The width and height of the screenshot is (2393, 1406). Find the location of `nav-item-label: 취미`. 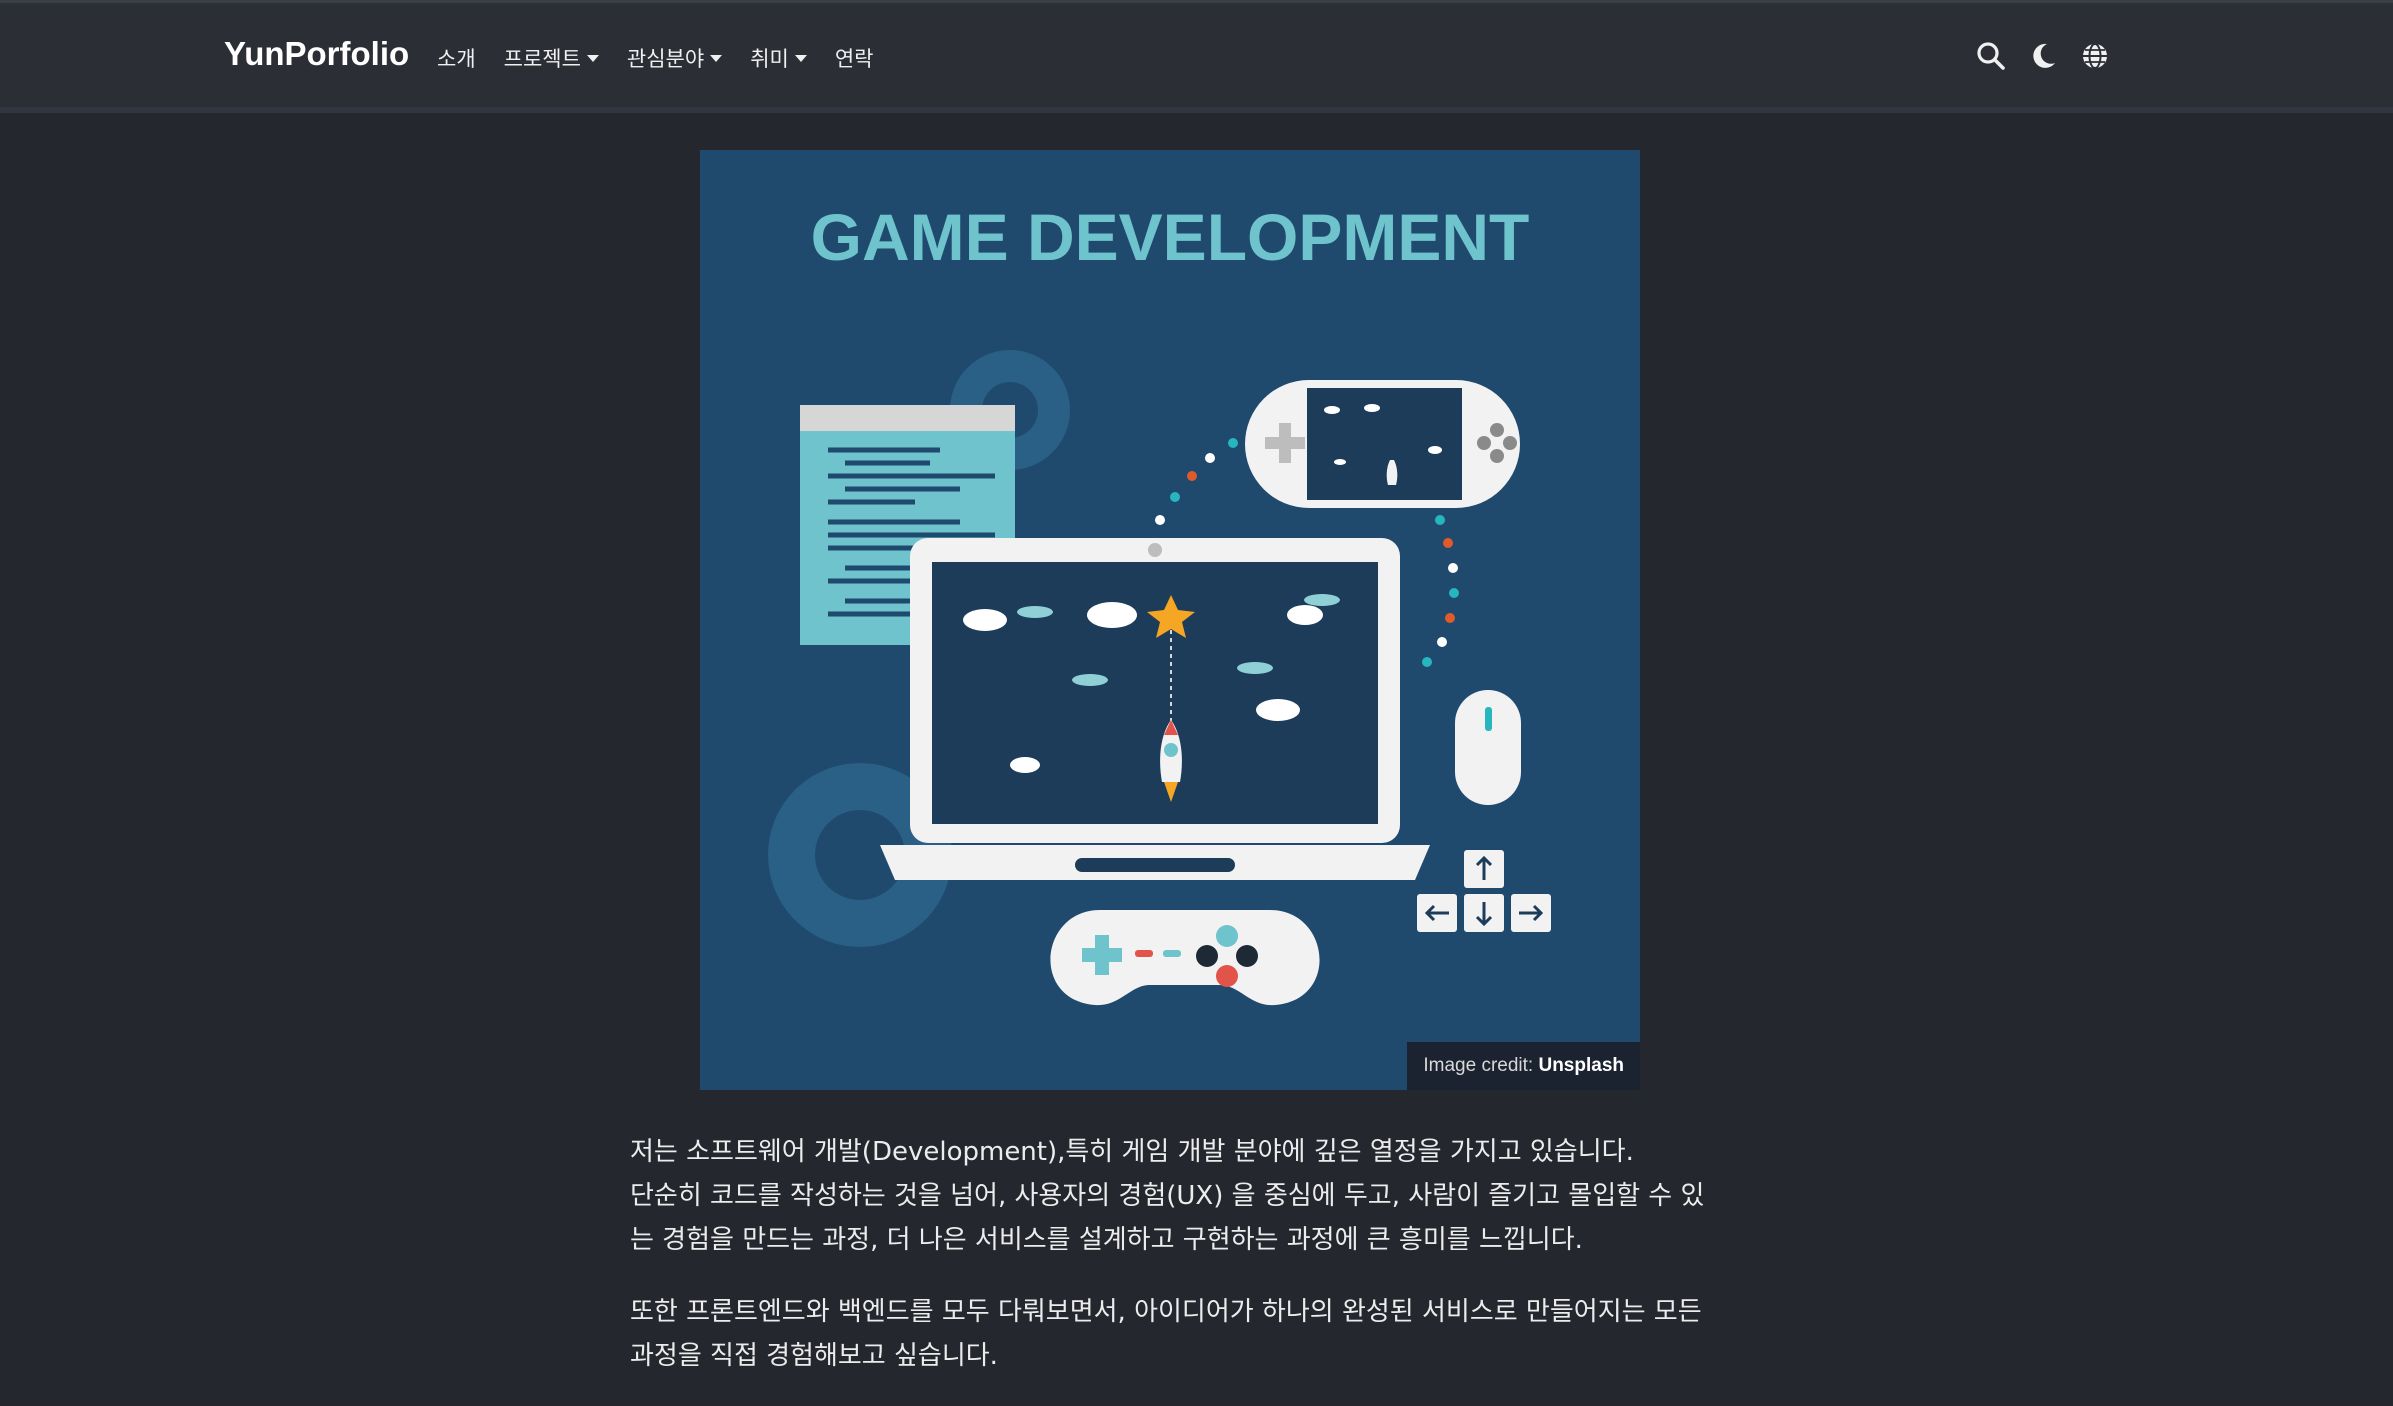

nav-item-label: 취미 is located at coordinates (769, 59).